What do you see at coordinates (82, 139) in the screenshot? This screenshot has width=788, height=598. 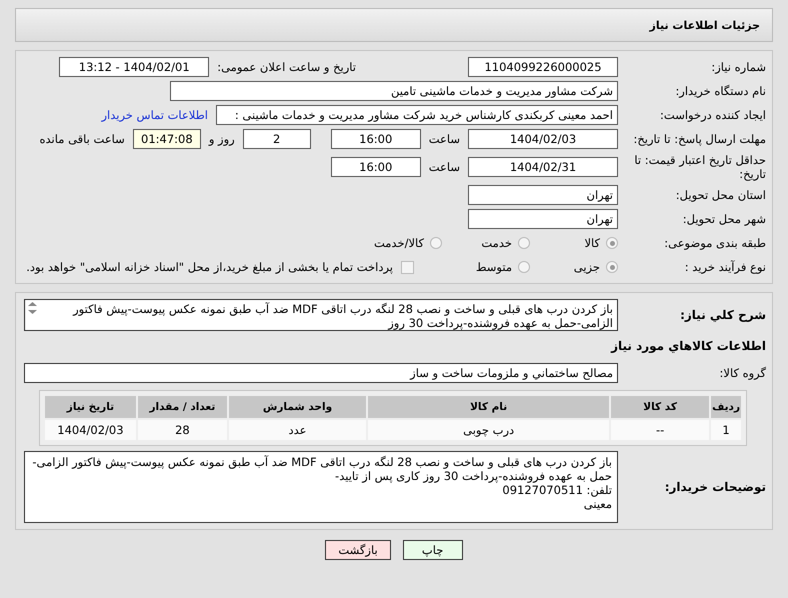 I see `field-label: ساعت باقی مانده` at bounding box center [82, 139].